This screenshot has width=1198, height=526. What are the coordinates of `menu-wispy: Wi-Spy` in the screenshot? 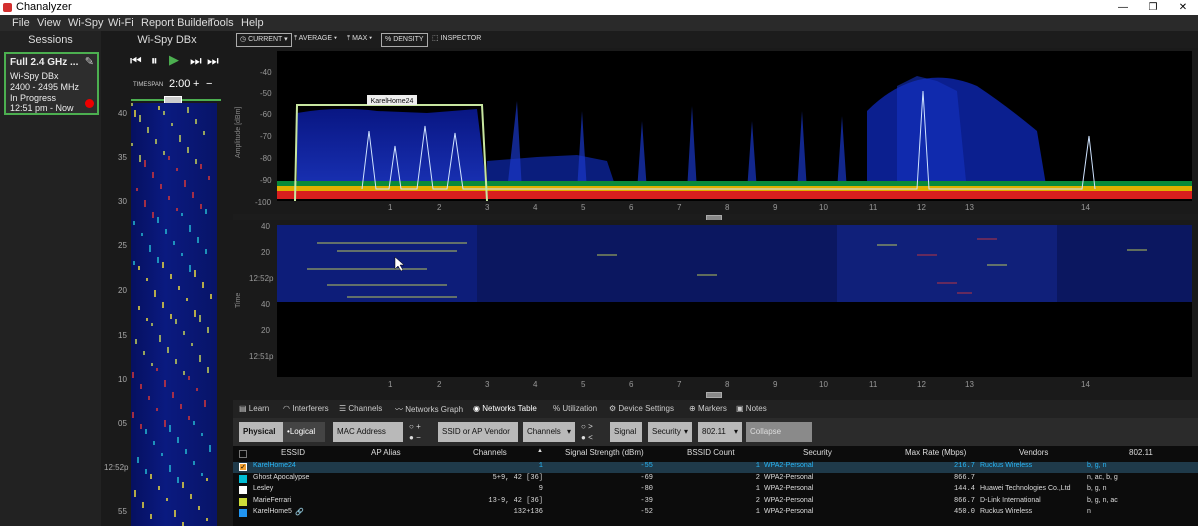 It's located at (85, 23).